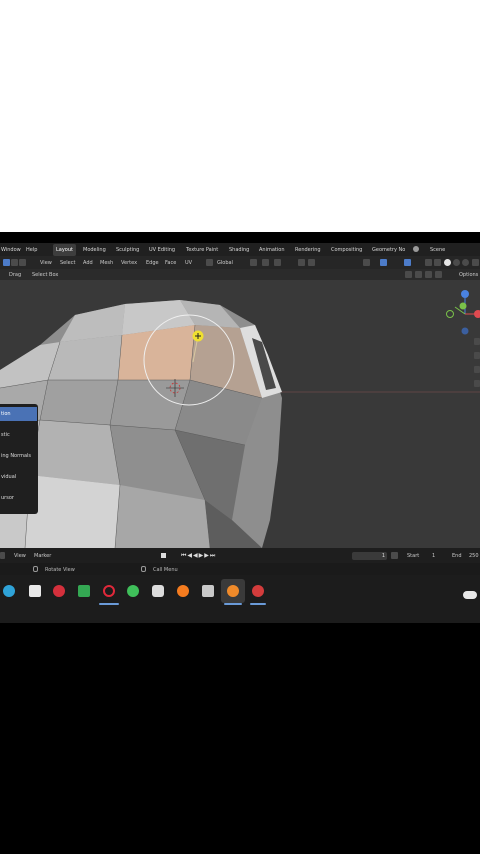  I want to click on tab-geometry-nodes: Geometry No, so click(388, 250).